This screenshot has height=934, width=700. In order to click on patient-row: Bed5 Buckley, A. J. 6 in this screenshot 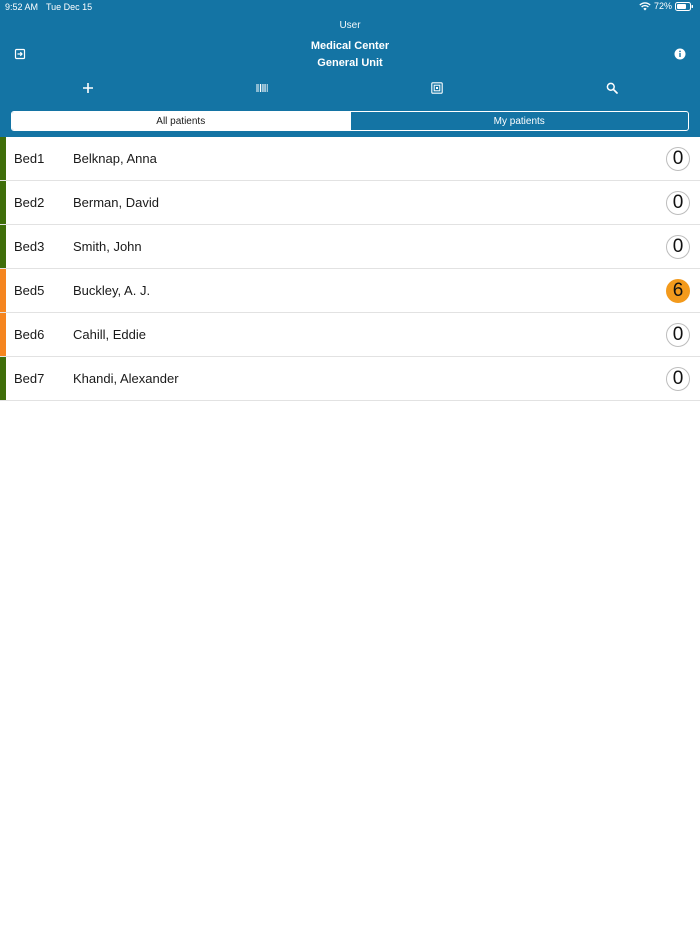, I will do `click(350, 291)`.